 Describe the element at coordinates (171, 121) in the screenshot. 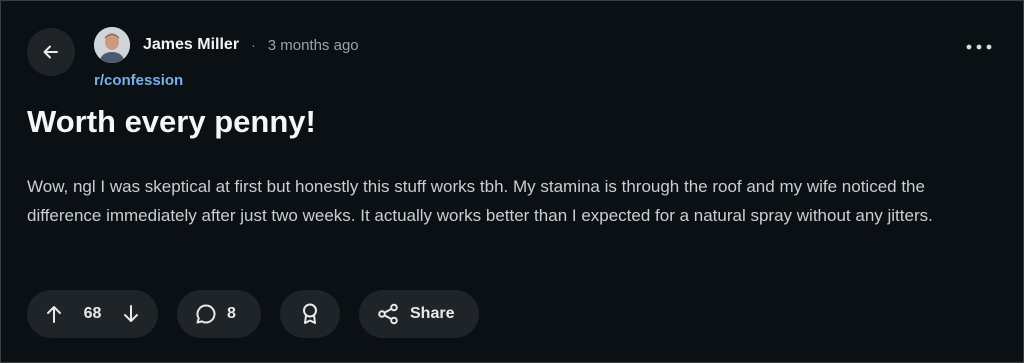

I see `post-title: Worth every penny!` at that location.